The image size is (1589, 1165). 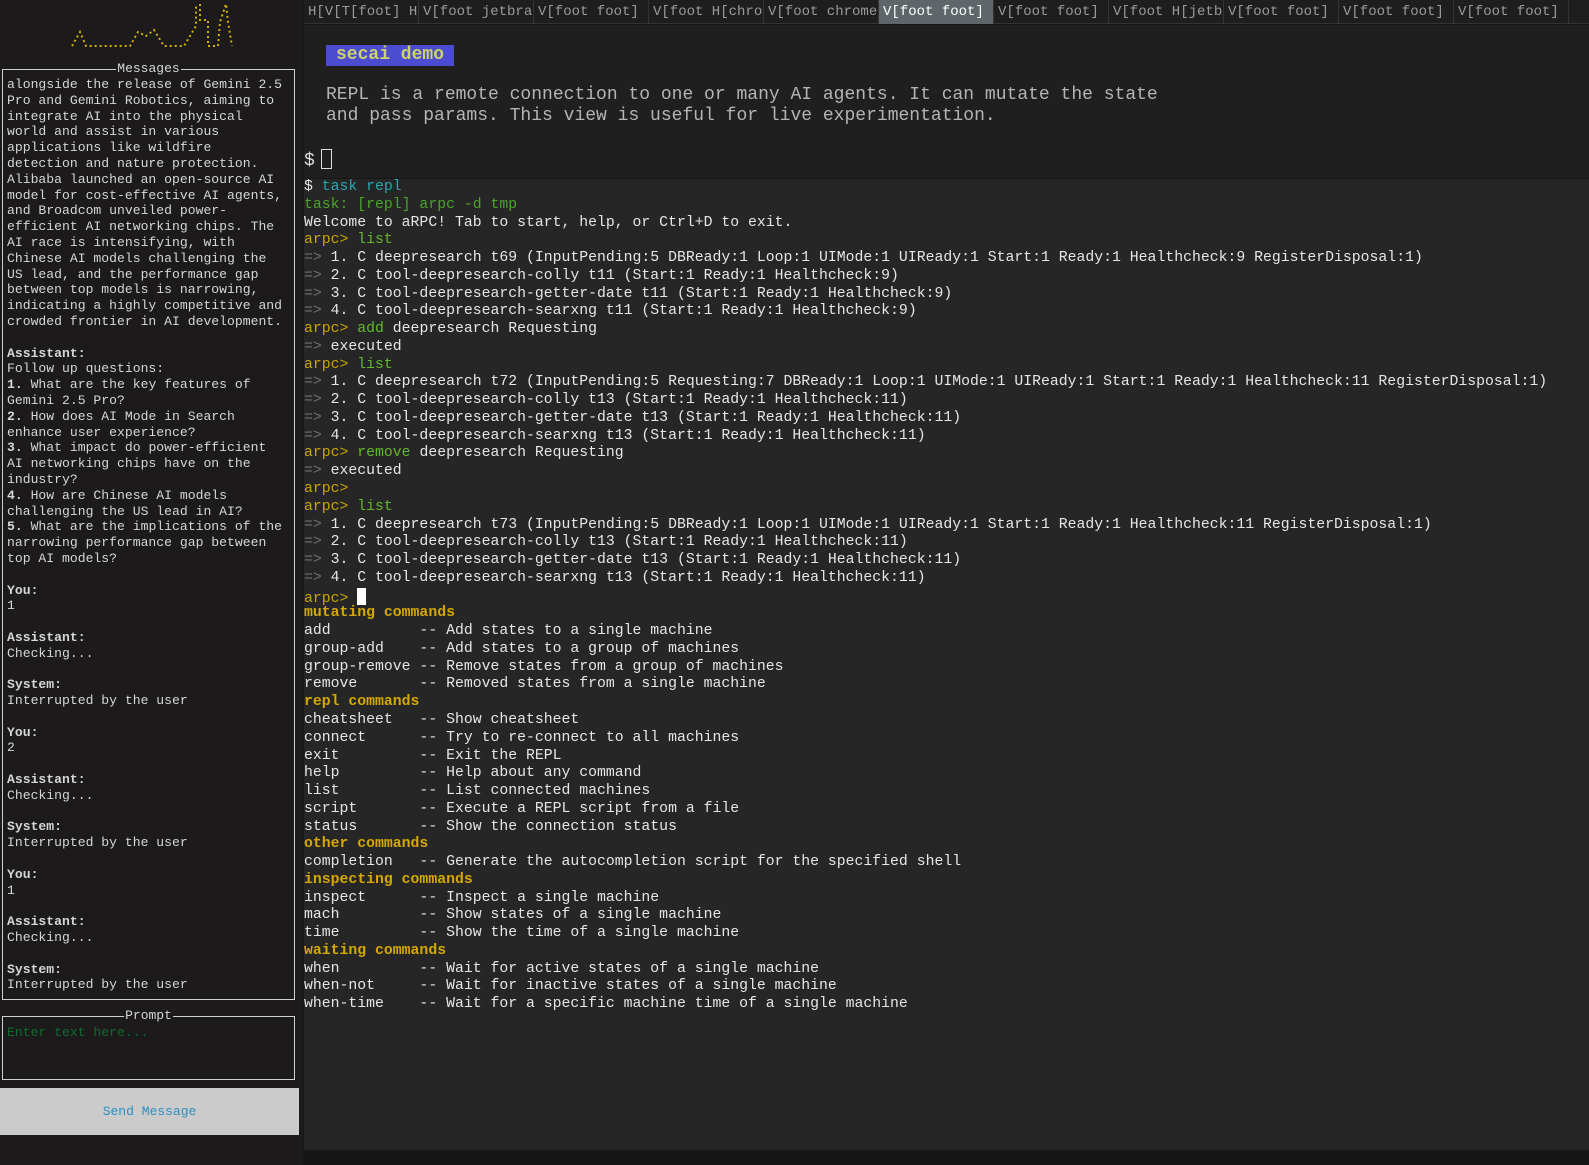 What do you see at coordinates (384, 453) in the screenshot?
I see `terminal-text: remove` at bounding box center [384, 453].